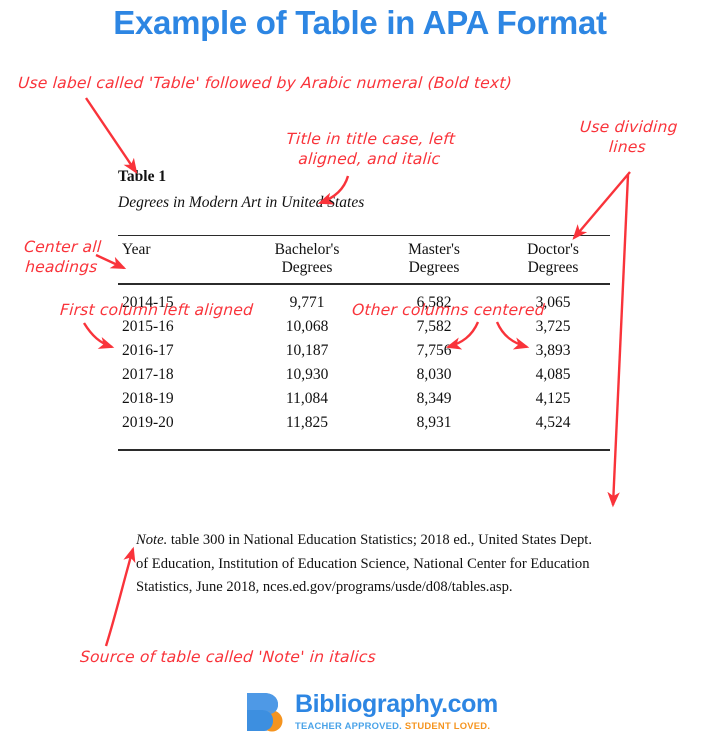 This screenshot has height=738, width=720. What do you see at coordinates (364, 423) in the screenshot?
I see `table-row: 2019-20 11,825 8,931 4,524` at bounding box center [364, 423].